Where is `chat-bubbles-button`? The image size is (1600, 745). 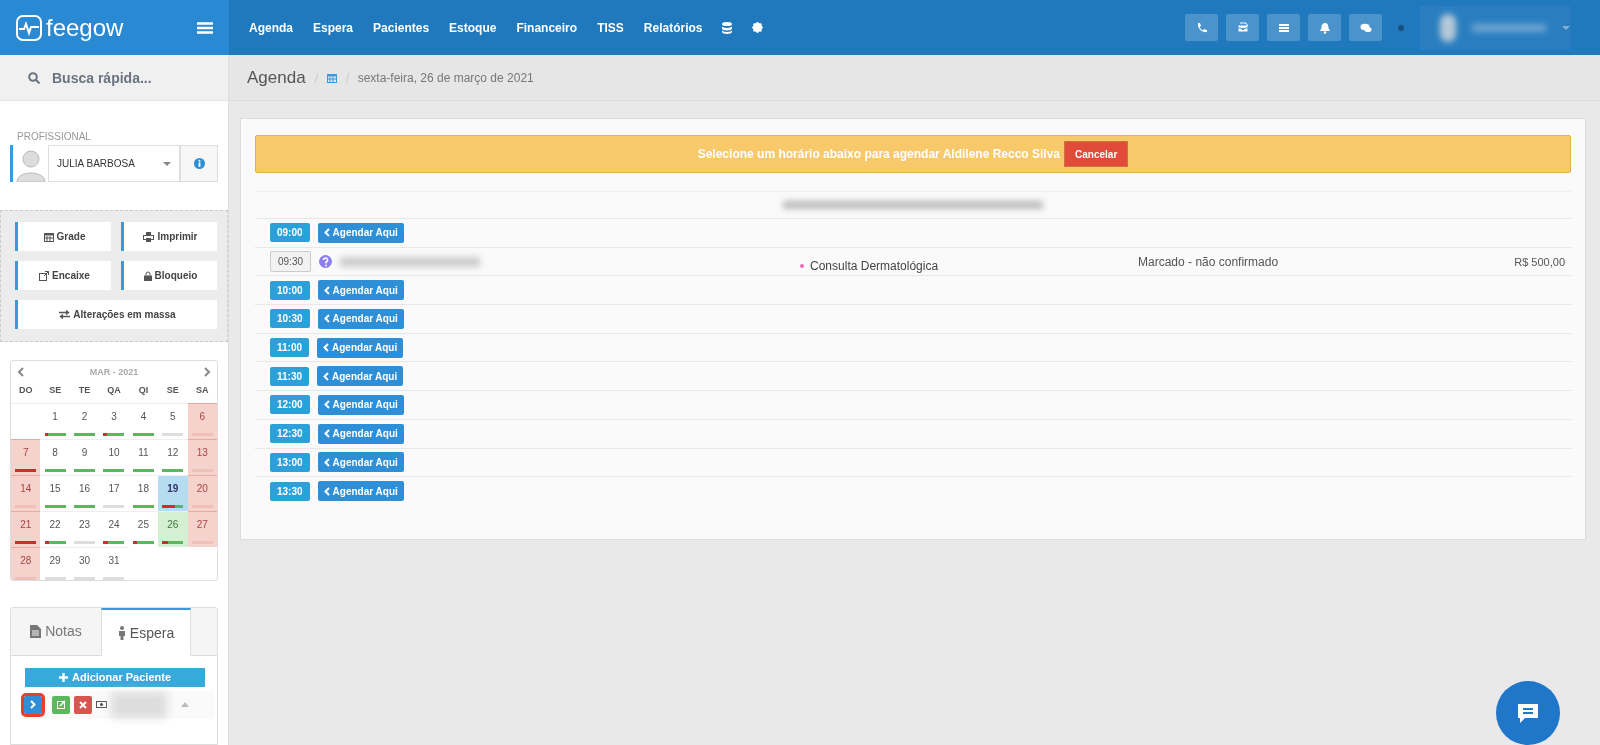
chat-bubbles-button is located at coordinates (1365, 27).